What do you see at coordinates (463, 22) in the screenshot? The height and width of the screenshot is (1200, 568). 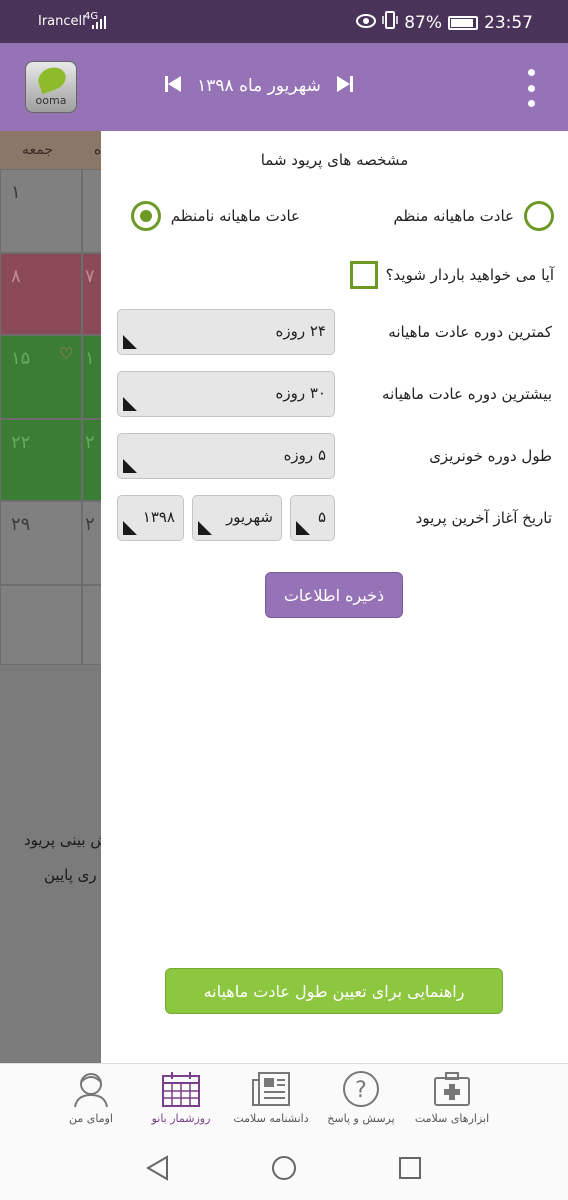 I see `battery-icon` at bounding box center [463, 22].